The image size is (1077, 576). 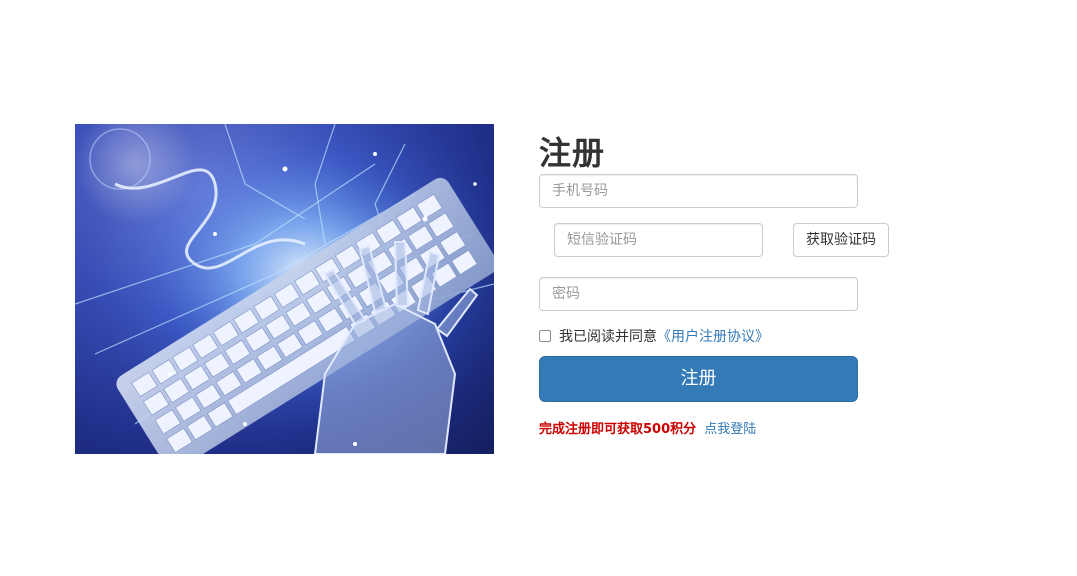 I want to click on phone-input: 手机号码, so click(x=698, y=191).